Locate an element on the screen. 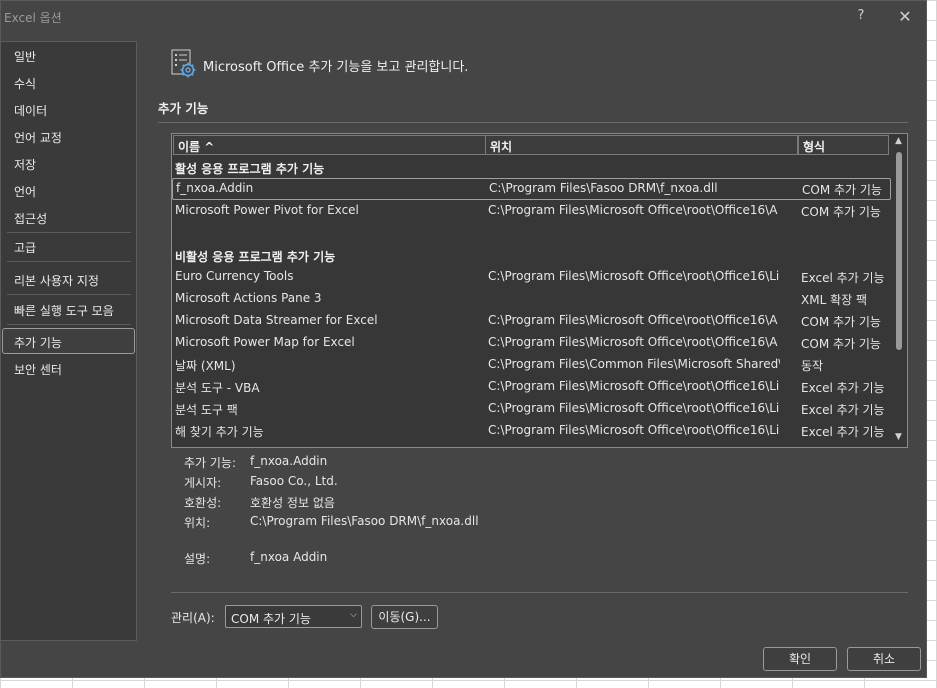 The width and height of the screenshot is (937, 688). column-header-location: 위치 is located at coordinates (641, 145).